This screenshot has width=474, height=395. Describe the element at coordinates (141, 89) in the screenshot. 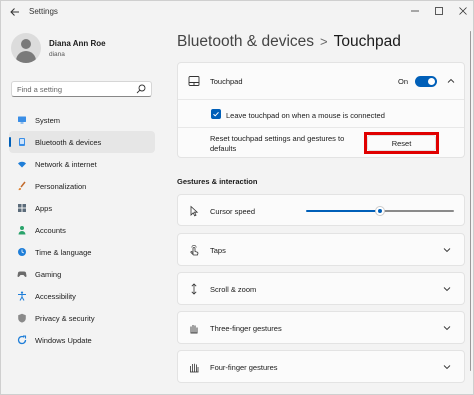

I see `search-icon` at that location.